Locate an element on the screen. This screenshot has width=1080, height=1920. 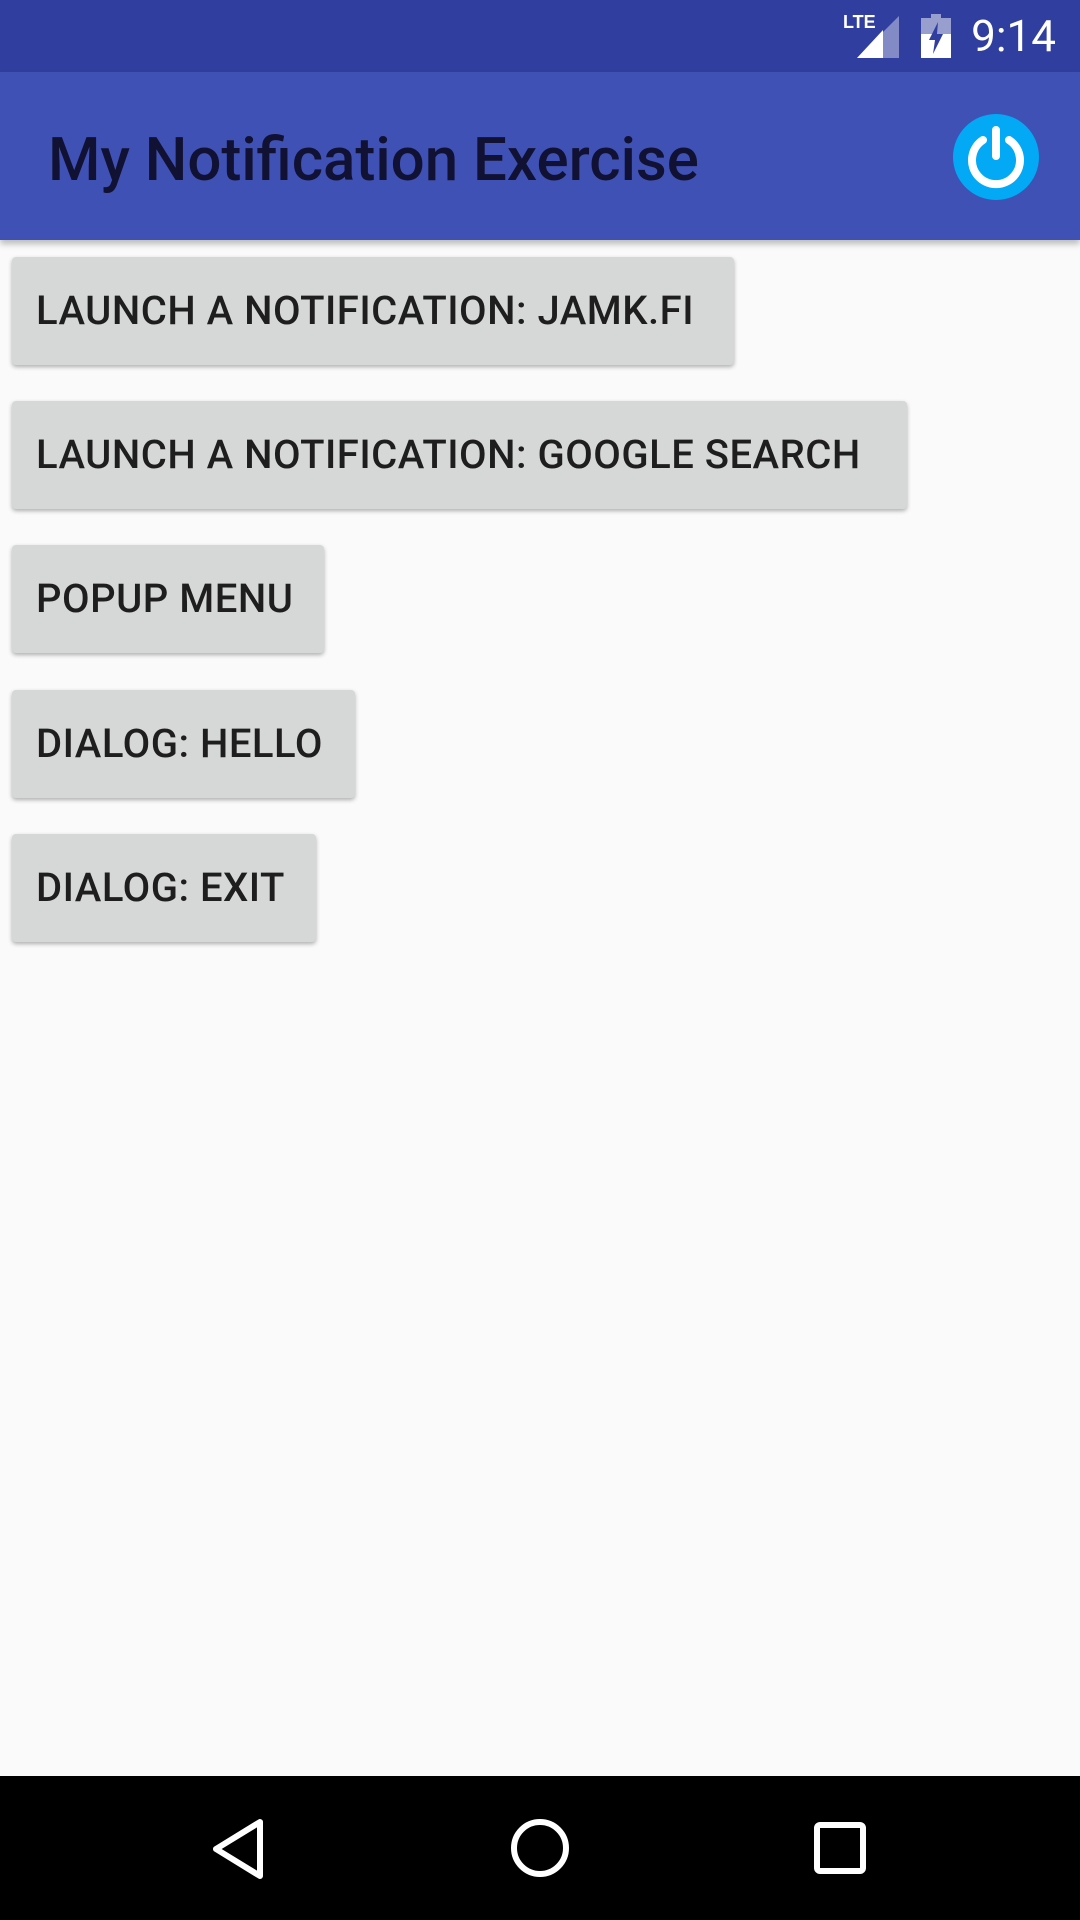
battery-charging-icon is located at coordinates (936, 36).